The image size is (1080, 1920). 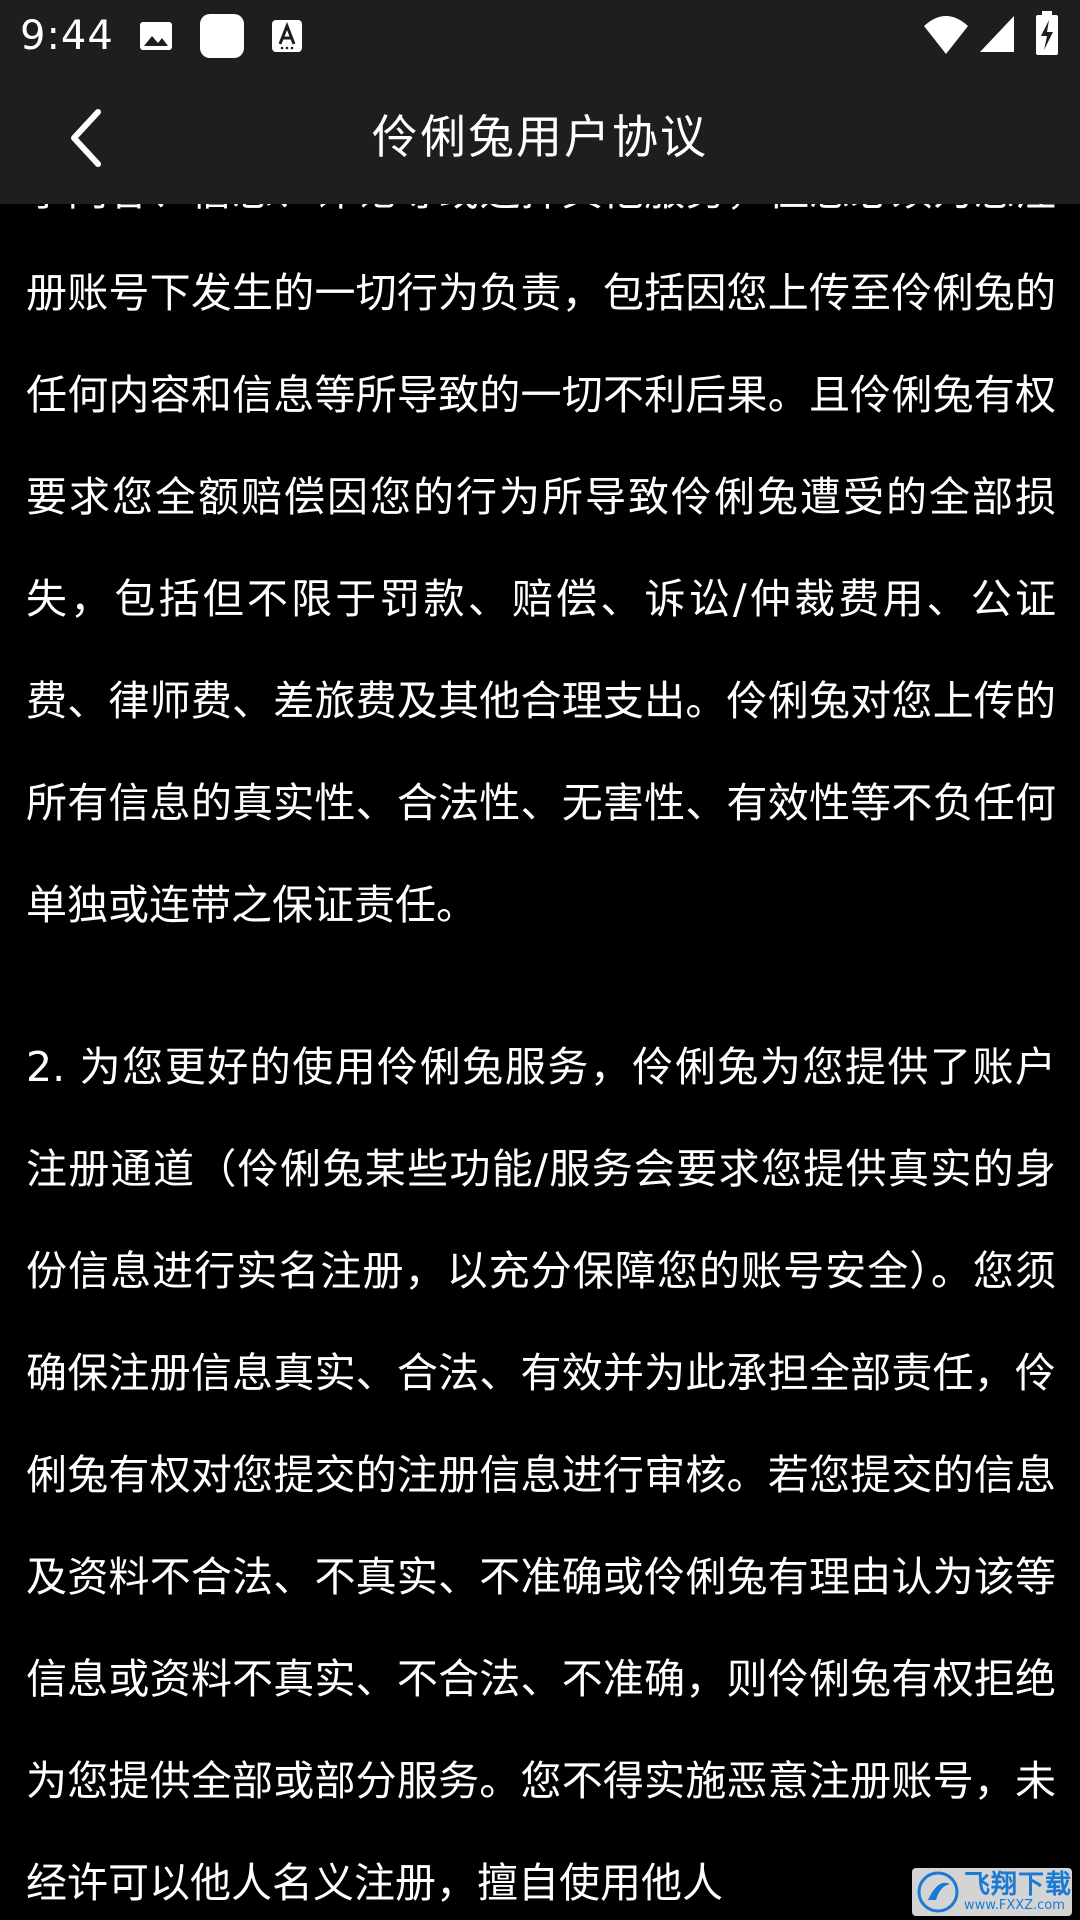 What do you see at coordinates (67, 36) in the screenshot?
I see `status-time: 9:44` at bounding box center [67, 36].